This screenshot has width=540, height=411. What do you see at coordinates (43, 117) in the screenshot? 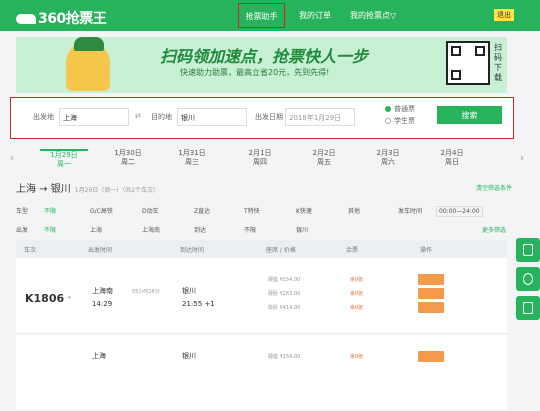
I see `from-label: 出发地` at bounding box center [43, 117].